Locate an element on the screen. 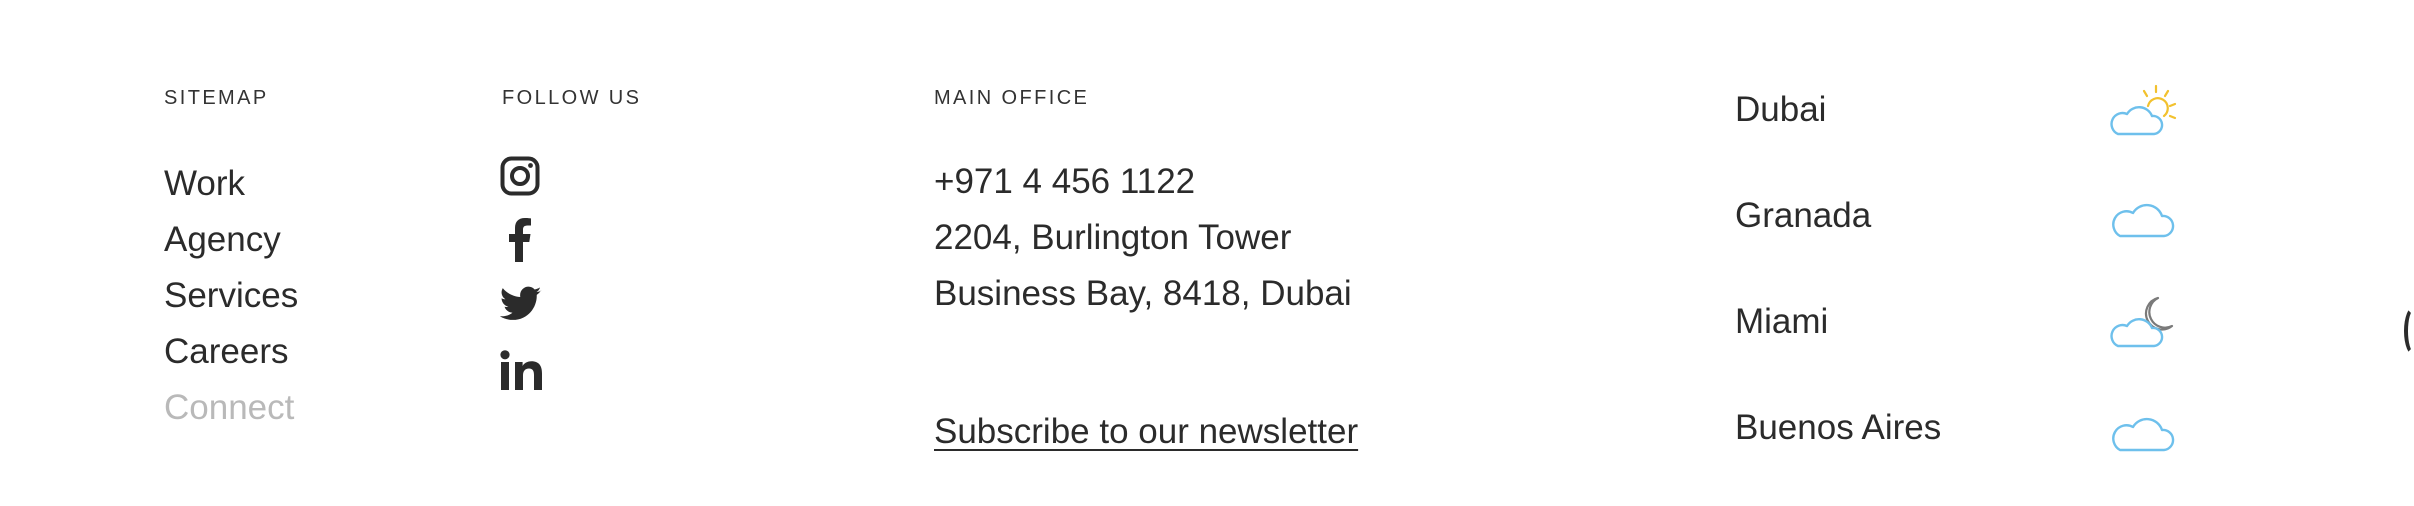 The image size is (2414, 506). instagram-icon is located at coordinates (520, 176).